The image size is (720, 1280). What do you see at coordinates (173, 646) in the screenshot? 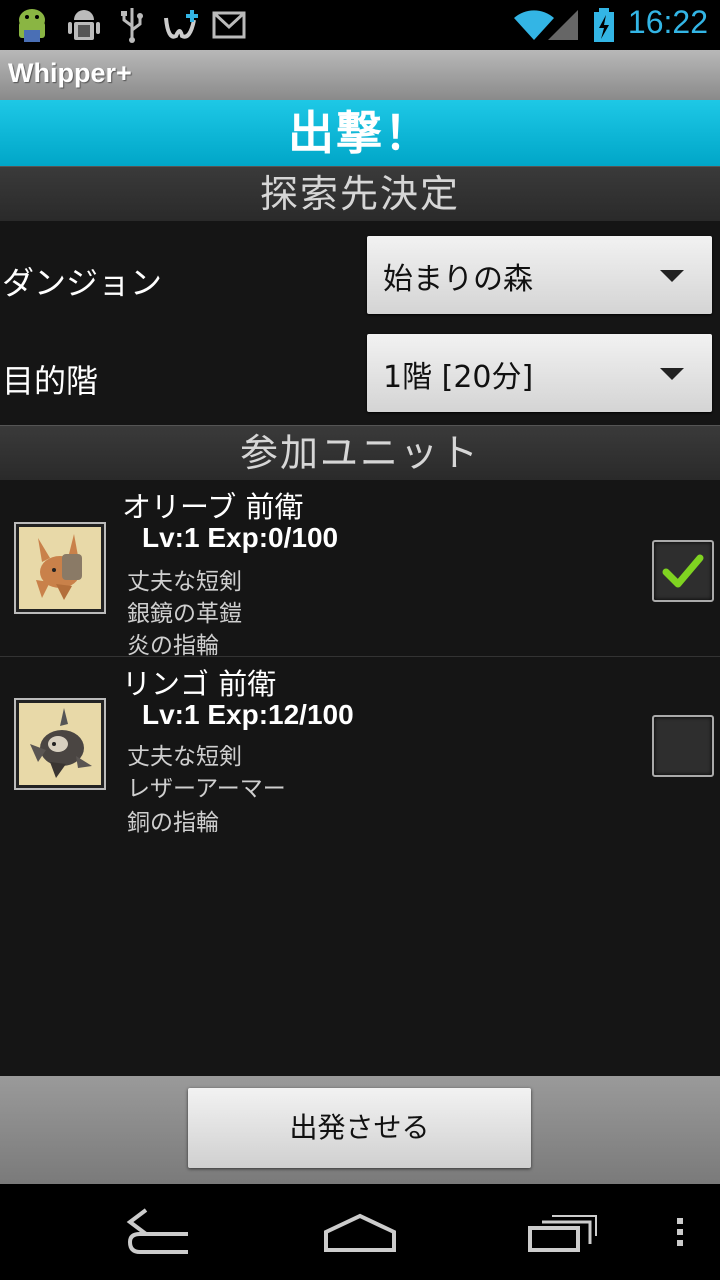
I see `unit-equipment-accessory: 炎の指輪` at bounding box center [173, 646].